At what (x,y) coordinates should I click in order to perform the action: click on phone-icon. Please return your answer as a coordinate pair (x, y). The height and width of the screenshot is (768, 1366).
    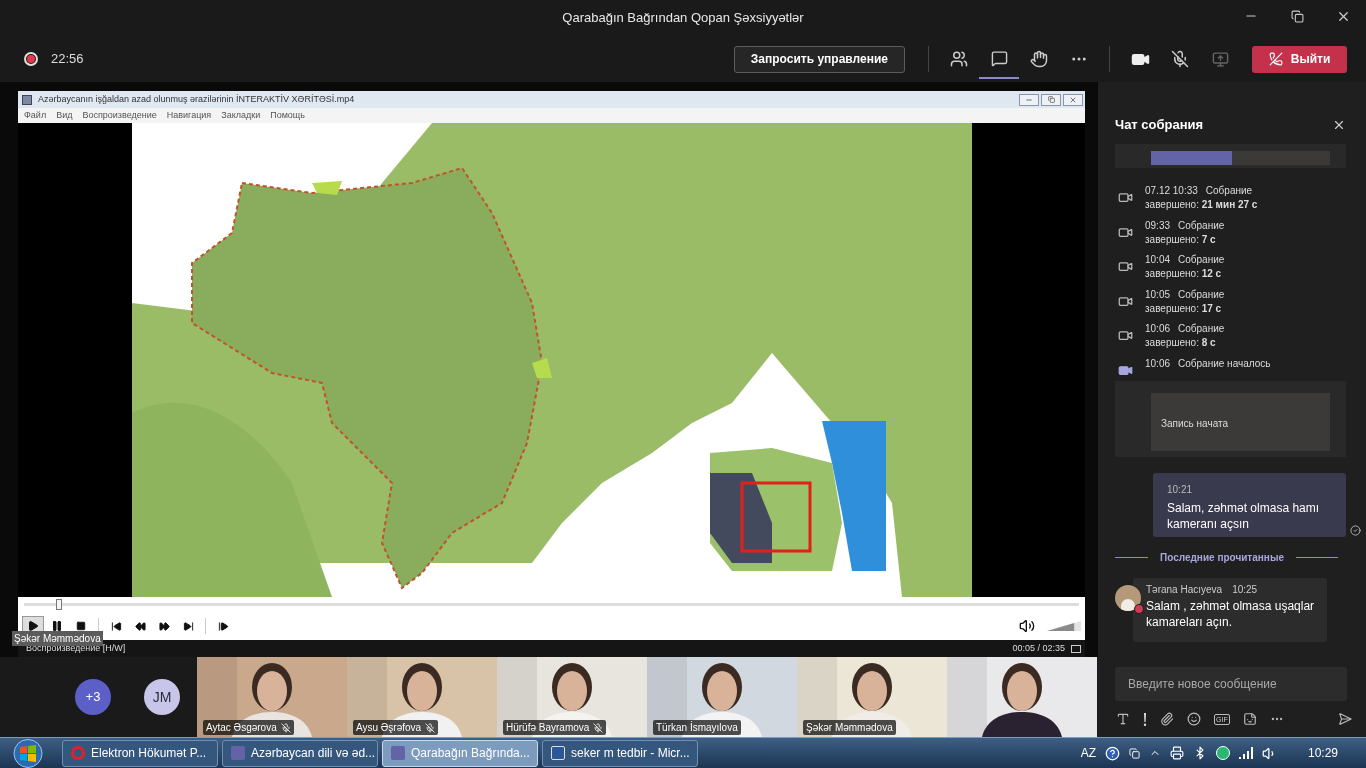
    Looking at the image, I should click on (1275, 59).